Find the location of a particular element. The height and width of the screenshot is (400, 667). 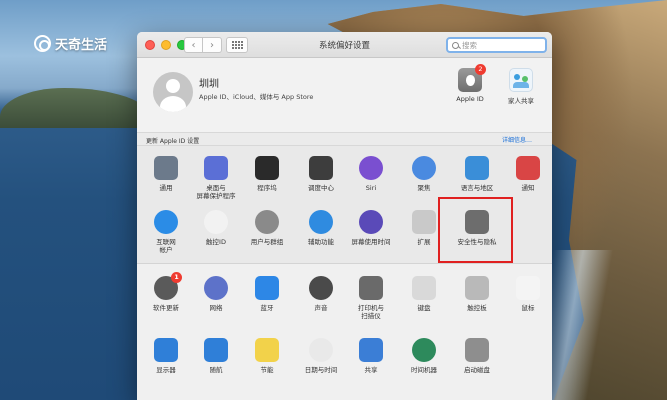

language-icon is located at coordinates (477, 168).